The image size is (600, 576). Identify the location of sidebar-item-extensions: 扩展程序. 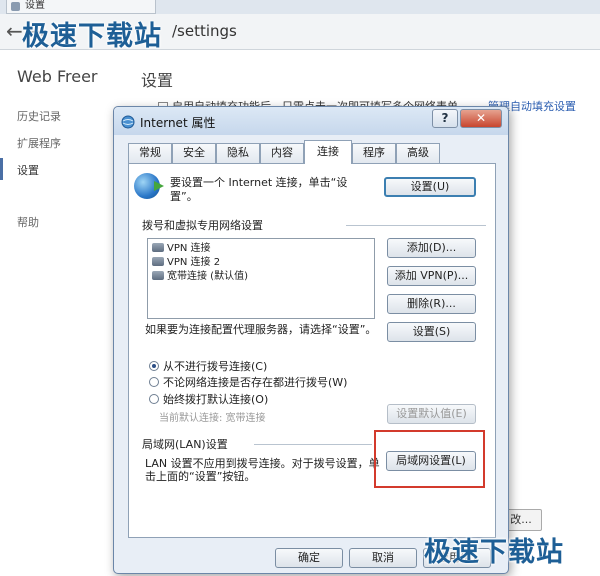
(39, 143).